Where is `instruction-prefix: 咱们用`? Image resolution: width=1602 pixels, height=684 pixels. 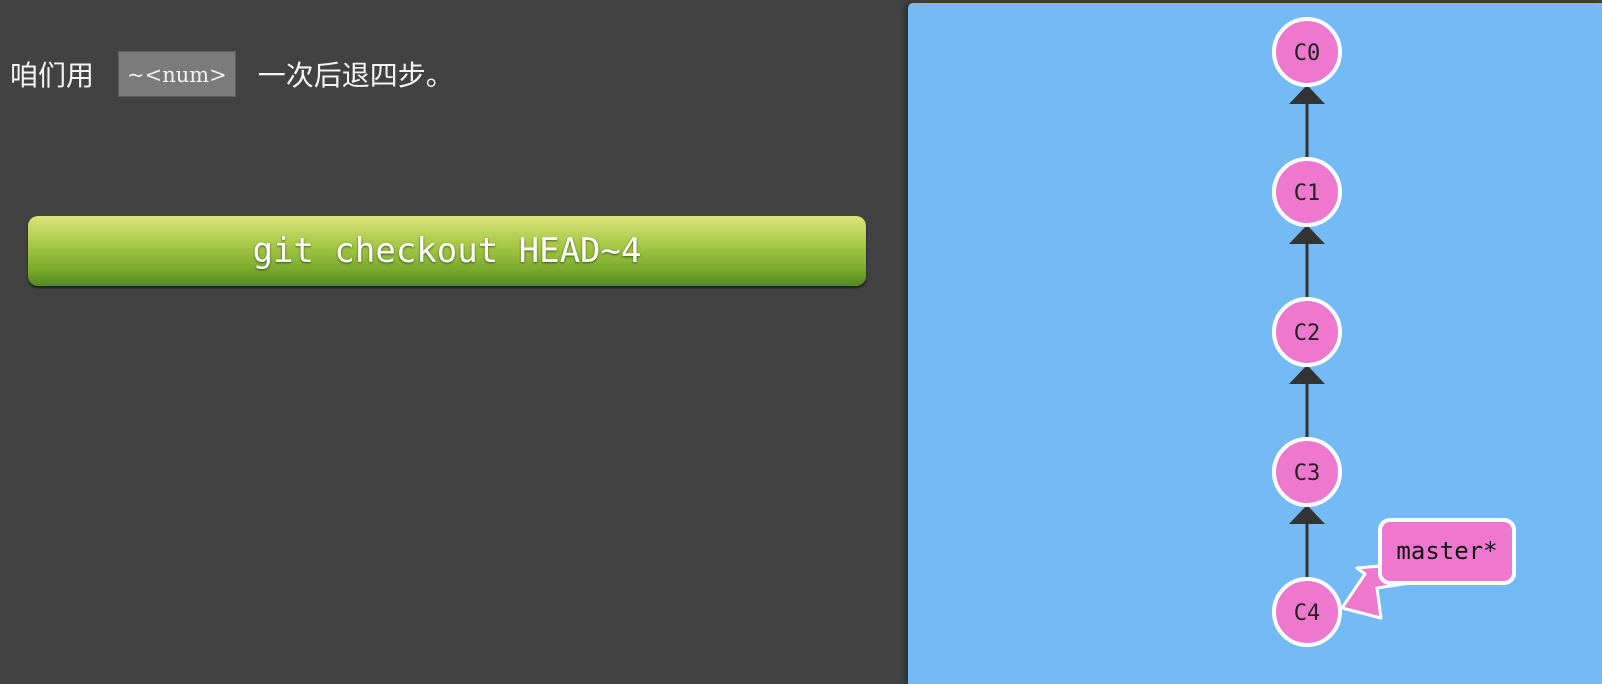
instruction-prefix: 咱们用 is located at coordinates (52, 75).